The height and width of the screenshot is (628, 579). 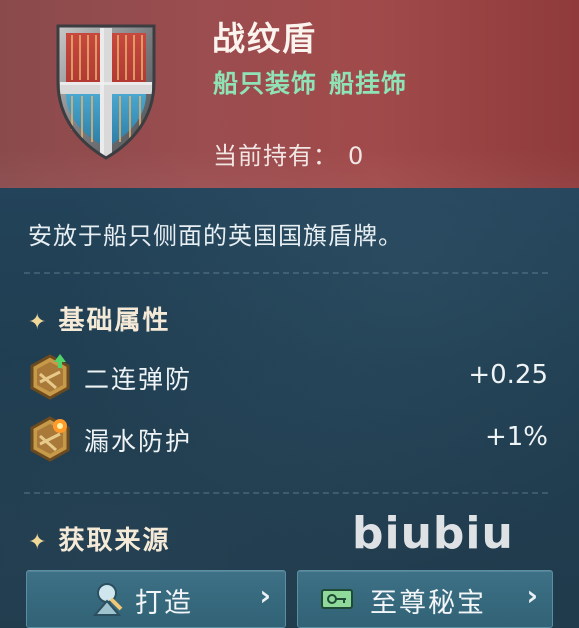 What do you see at coordinates (433, 533) in the screenshot?
I see `watermark: biubiu` at bounding box center [433, 533].